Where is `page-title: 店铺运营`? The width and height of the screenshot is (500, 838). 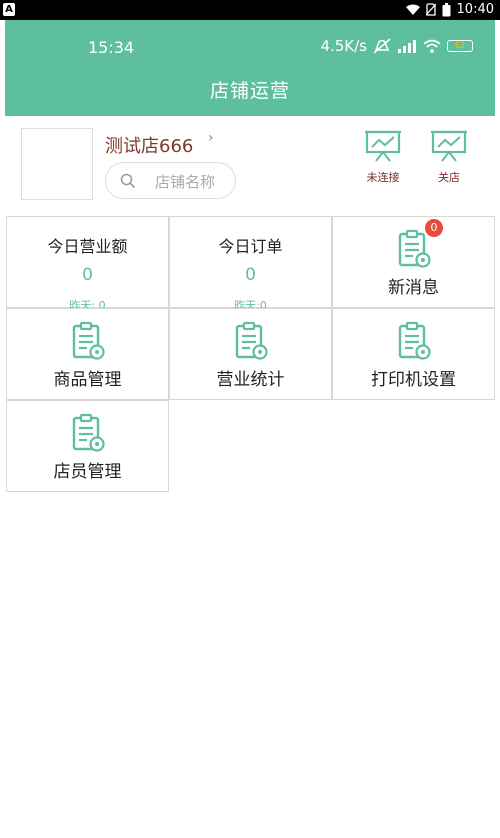
page-title: 店铺运营 is located at coordinates (249, 91).